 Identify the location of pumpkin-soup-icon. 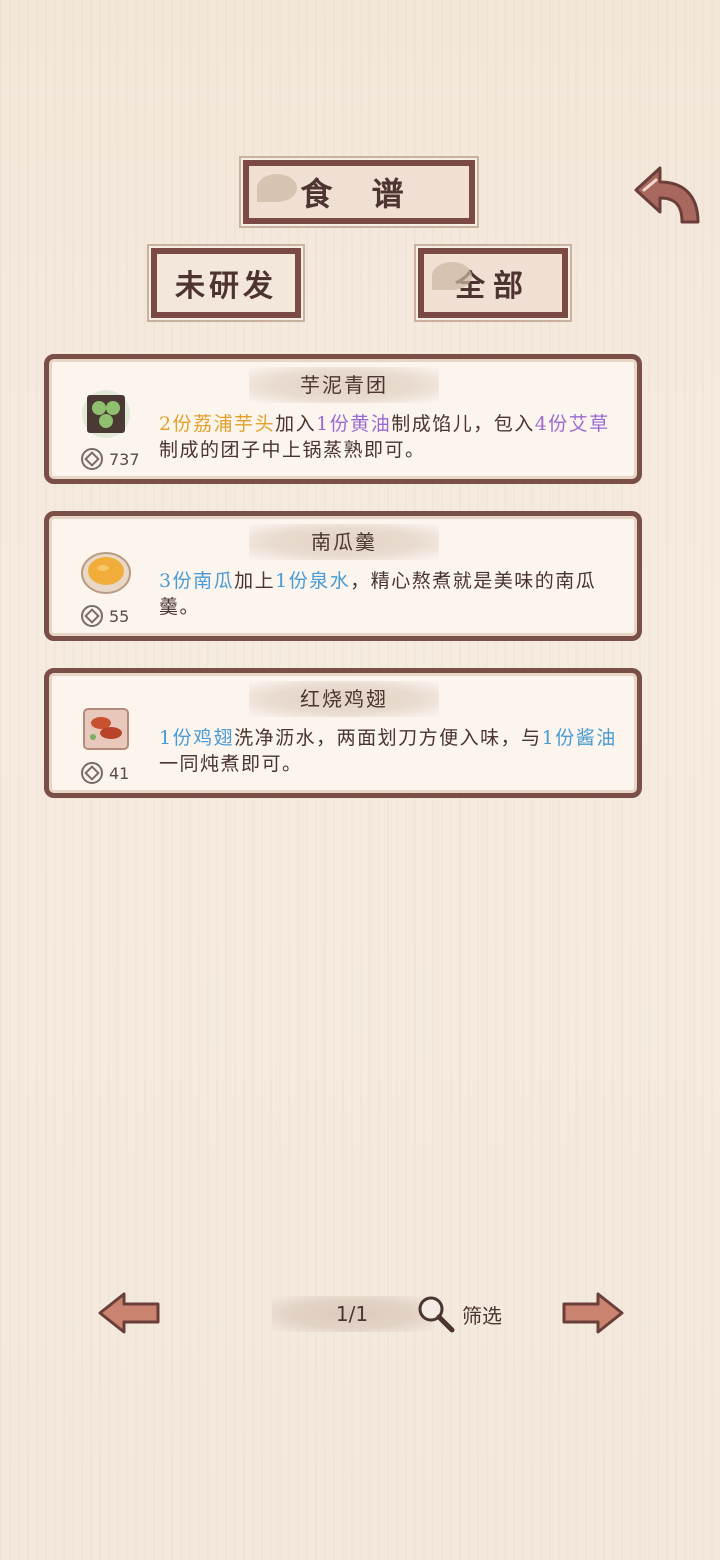
(106, 573).